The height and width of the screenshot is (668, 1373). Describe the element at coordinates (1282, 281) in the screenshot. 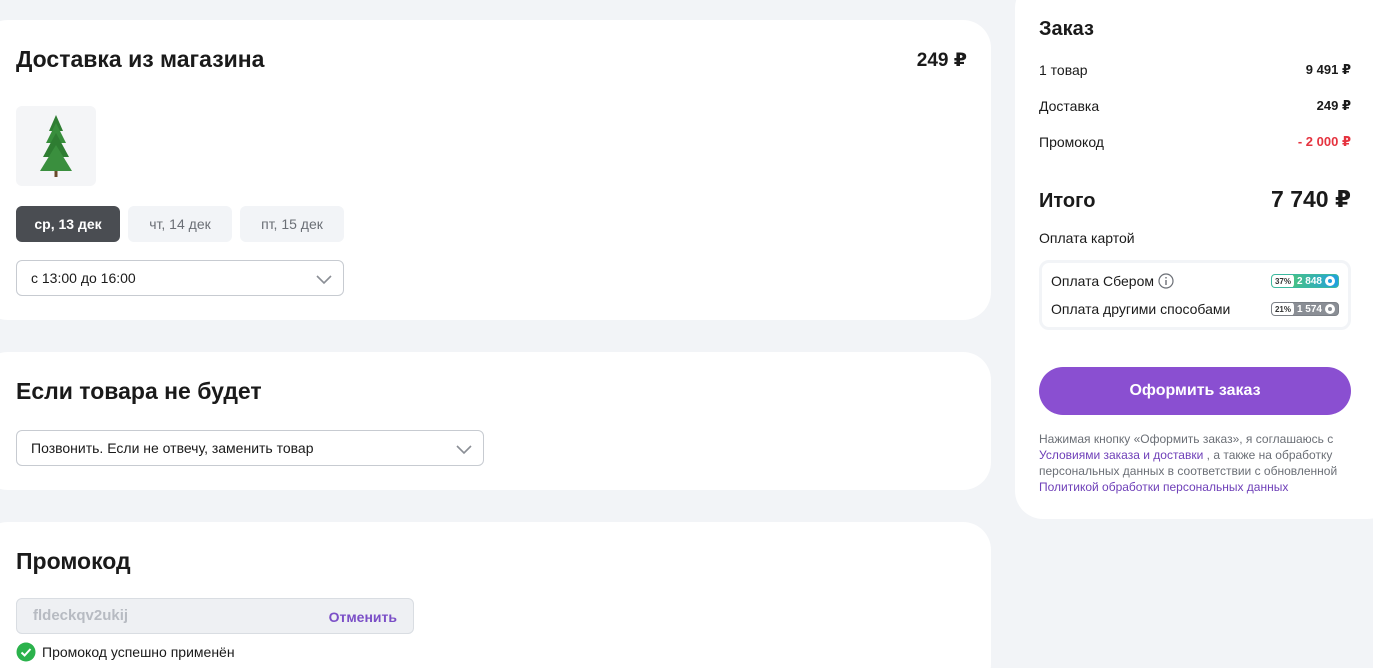

I see `sber-bonus-percent: 37%` at that location.